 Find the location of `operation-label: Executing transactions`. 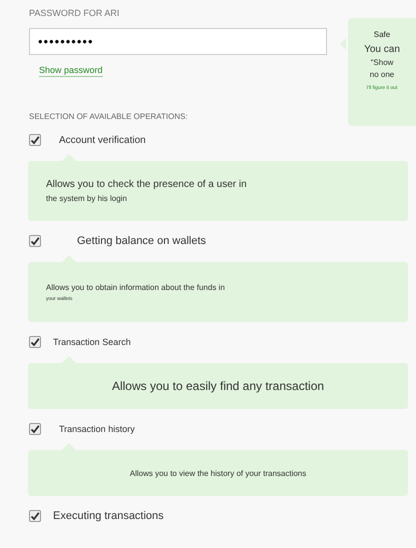

operation-label: Executing transactions is located at coordinates (108, 516).